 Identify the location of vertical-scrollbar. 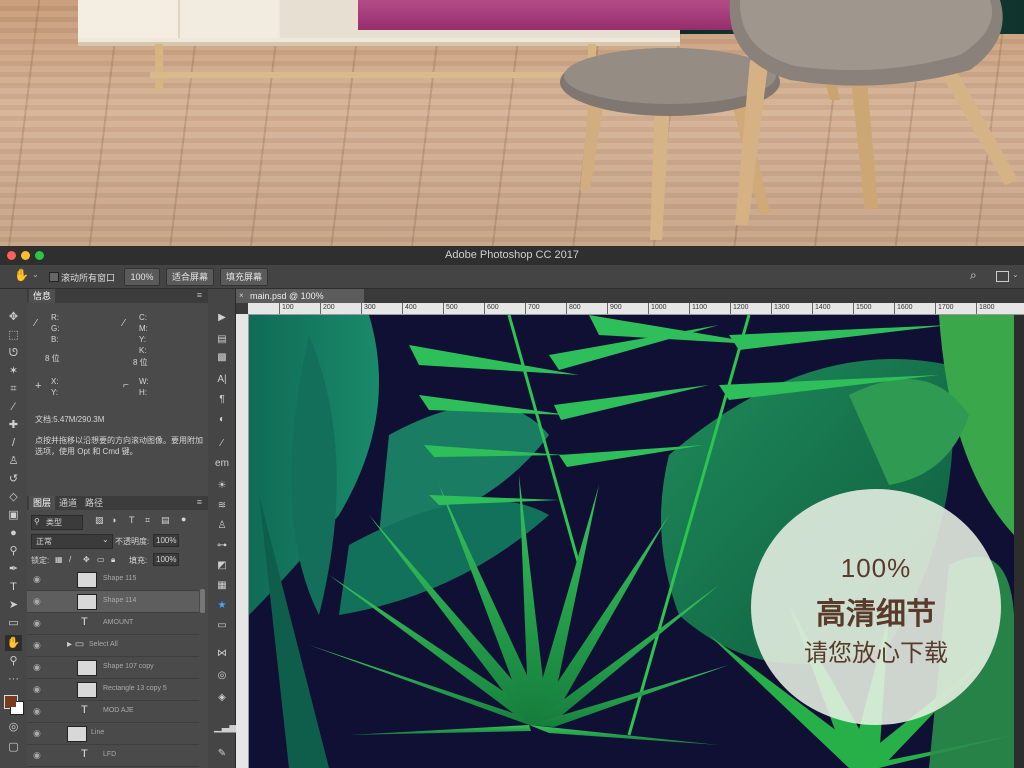
(1019, 541).